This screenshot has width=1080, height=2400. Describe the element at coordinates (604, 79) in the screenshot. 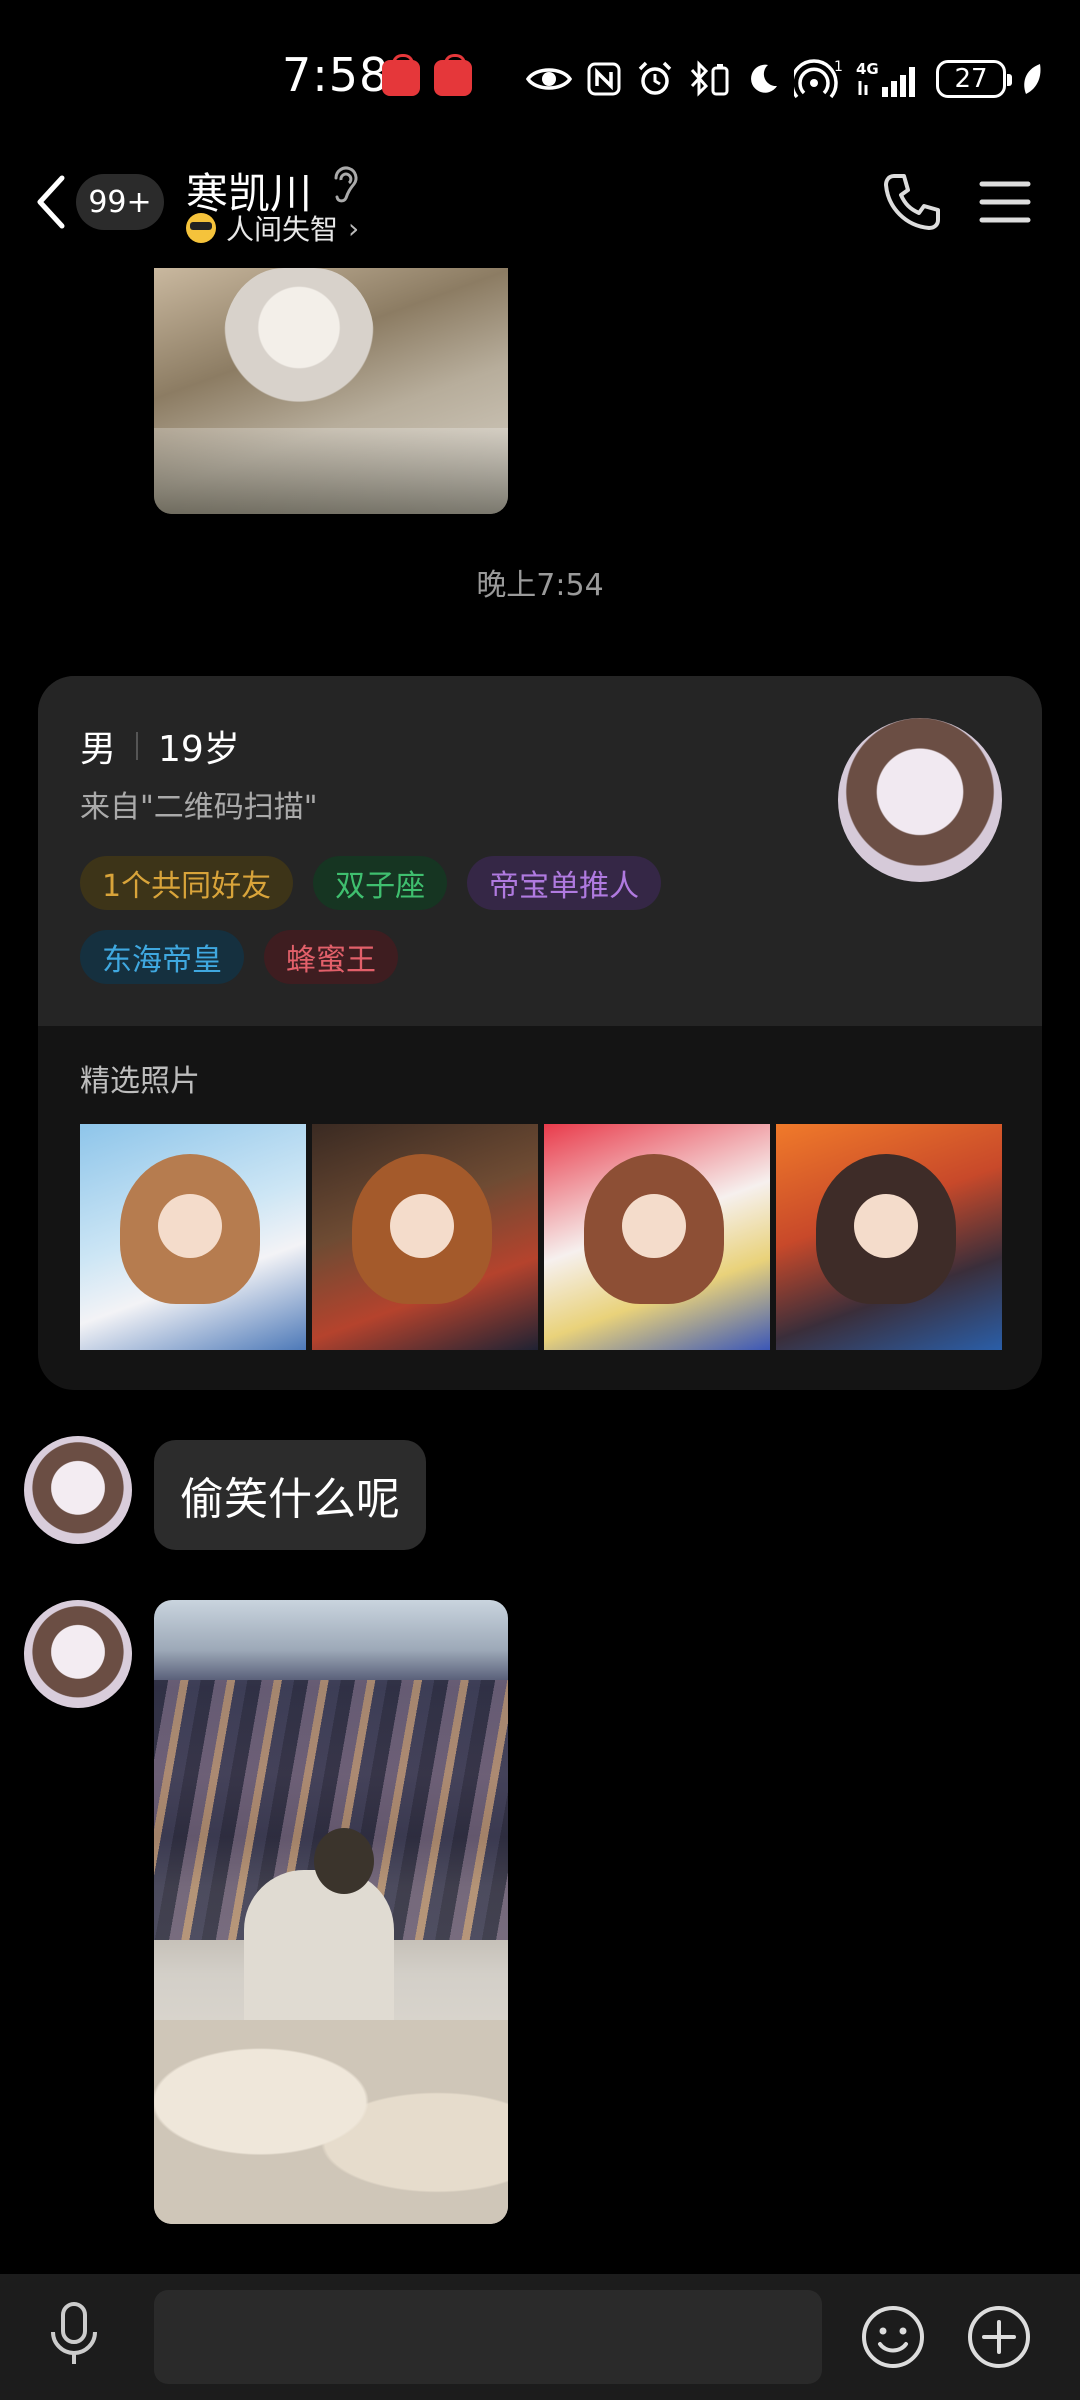

I see `nfc-icon` at that location.